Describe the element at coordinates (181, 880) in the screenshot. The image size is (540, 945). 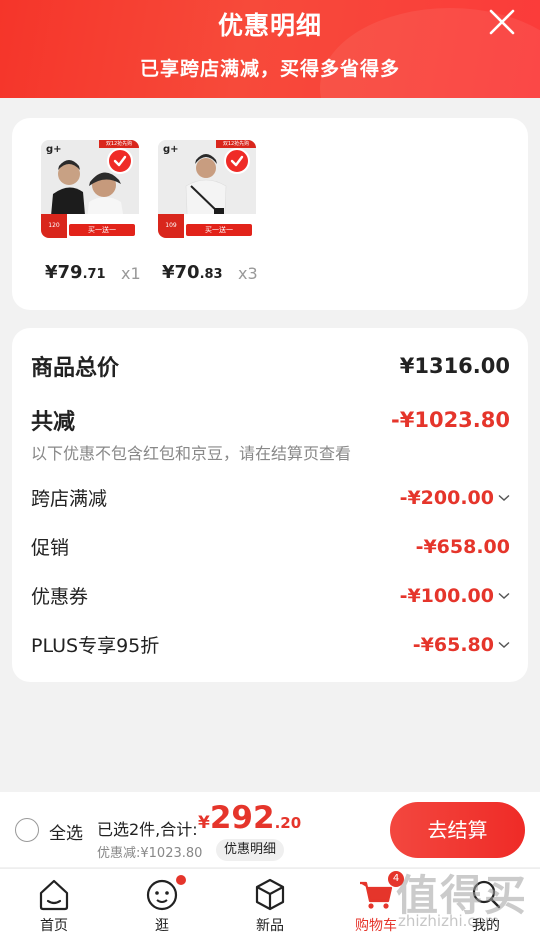
I see `notification-dot` at that location.